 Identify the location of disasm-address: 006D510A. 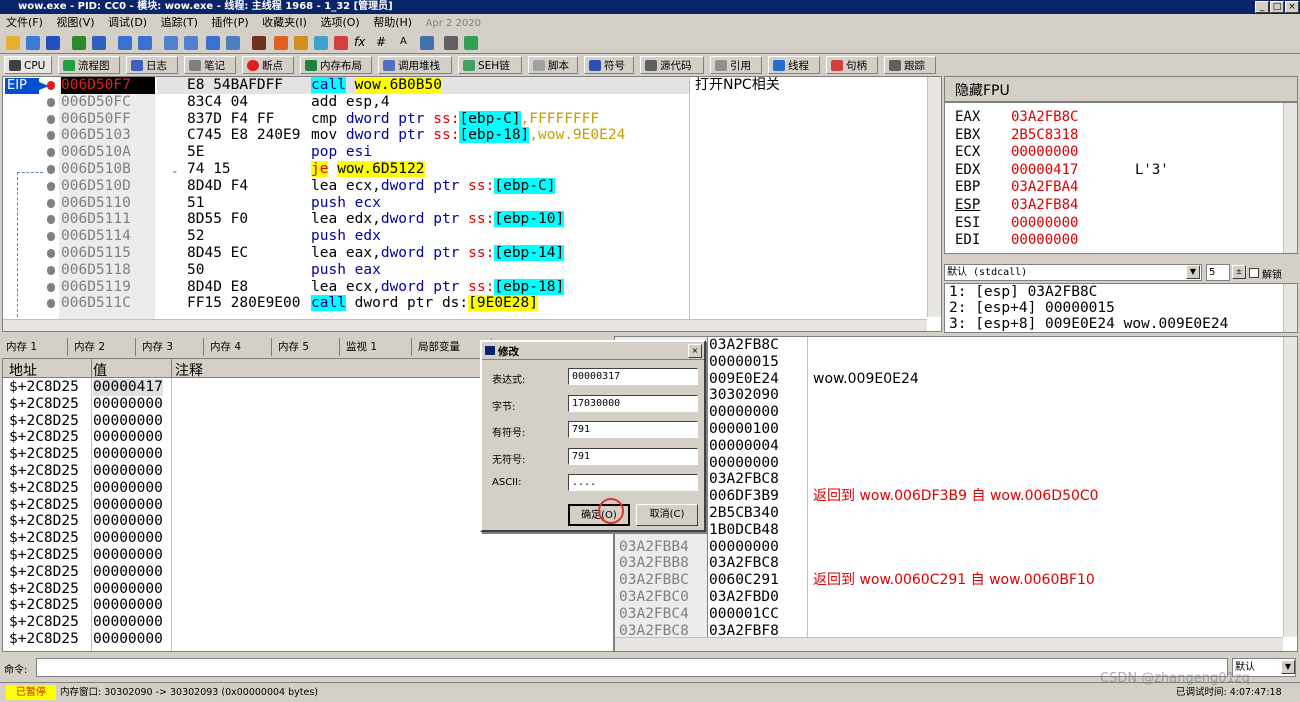
(108, 152).